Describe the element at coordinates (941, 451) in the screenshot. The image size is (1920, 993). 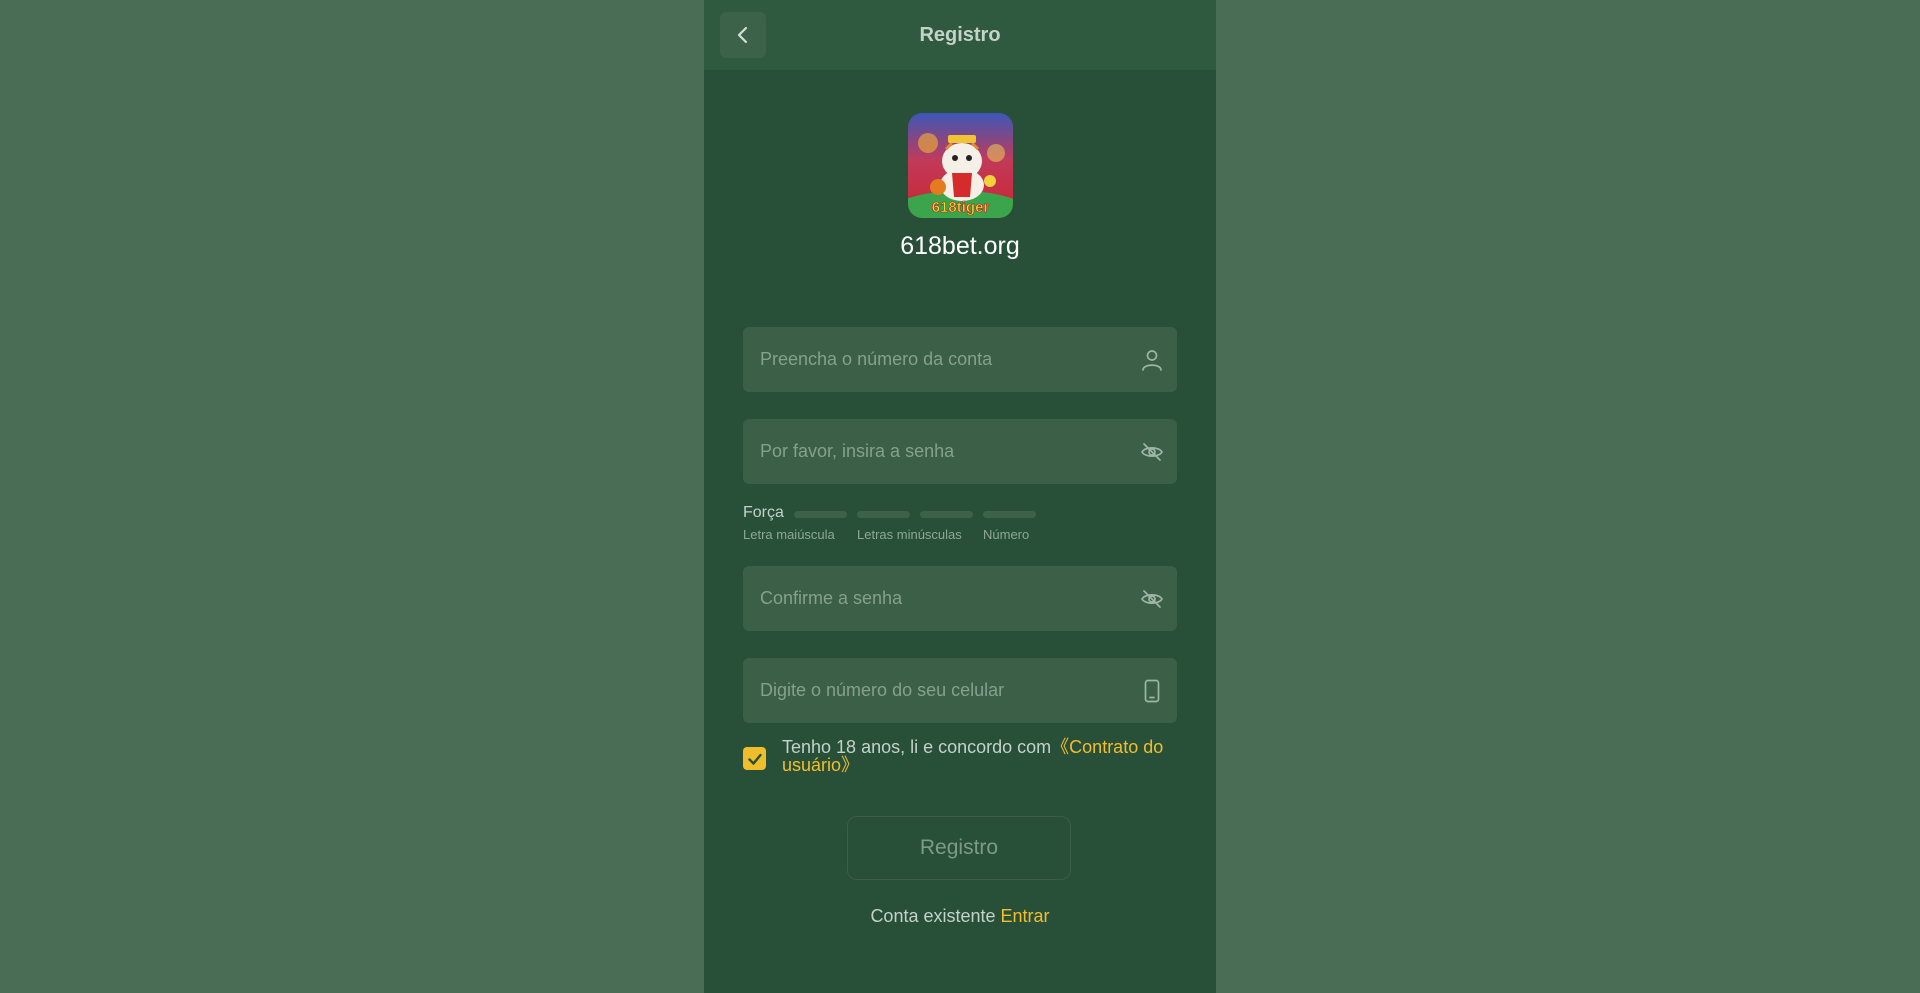
I see `password-input` at that location.